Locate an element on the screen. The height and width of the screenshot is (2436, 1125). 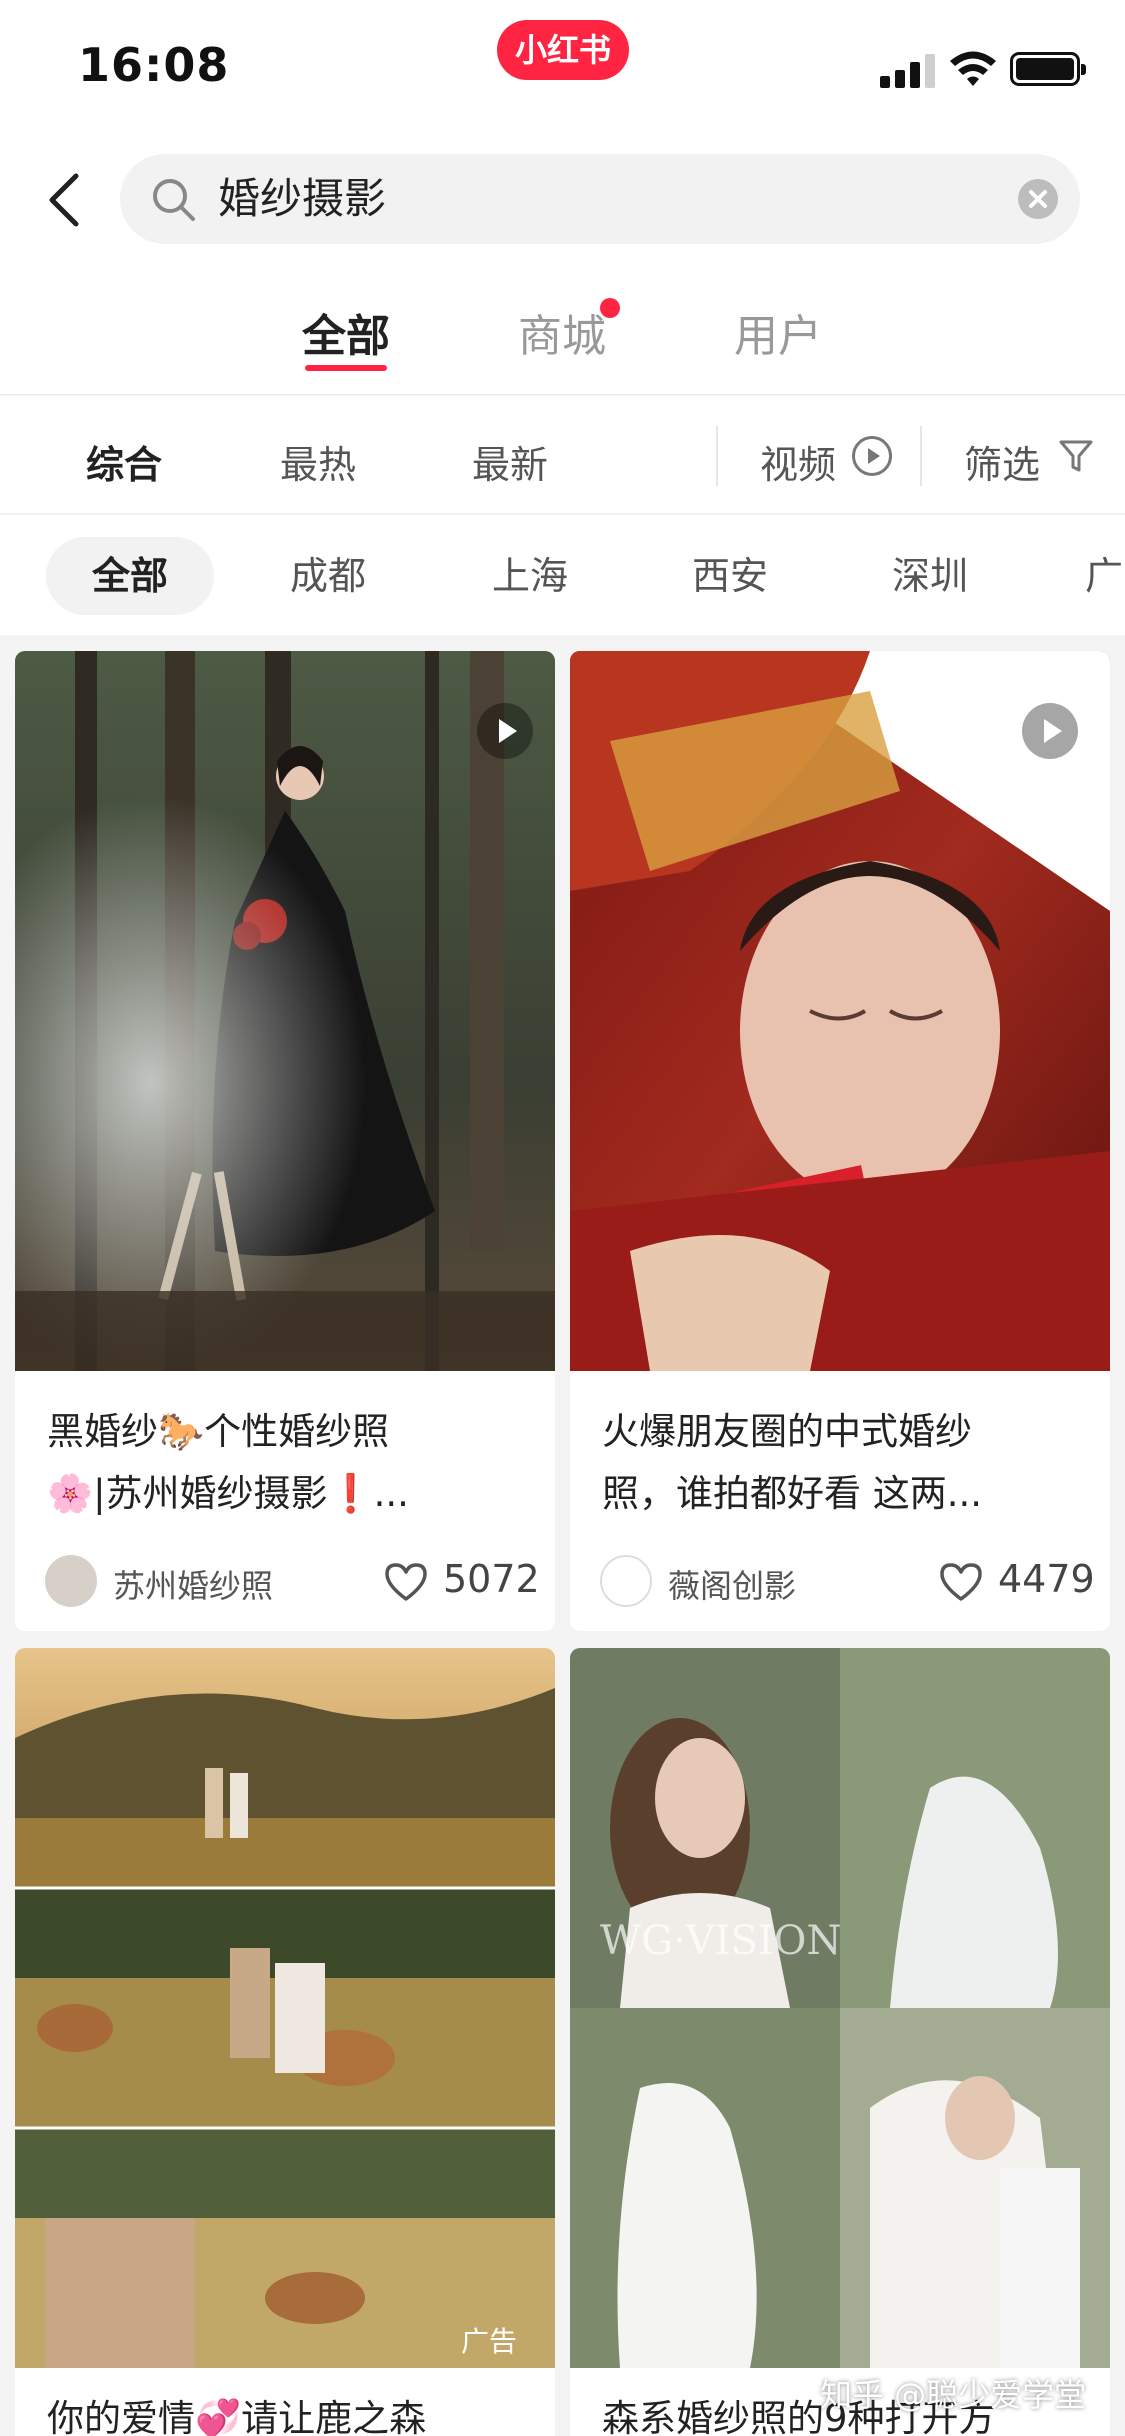
chip-guangzhou-partial: 广 is located at coordinates (1105, 576).